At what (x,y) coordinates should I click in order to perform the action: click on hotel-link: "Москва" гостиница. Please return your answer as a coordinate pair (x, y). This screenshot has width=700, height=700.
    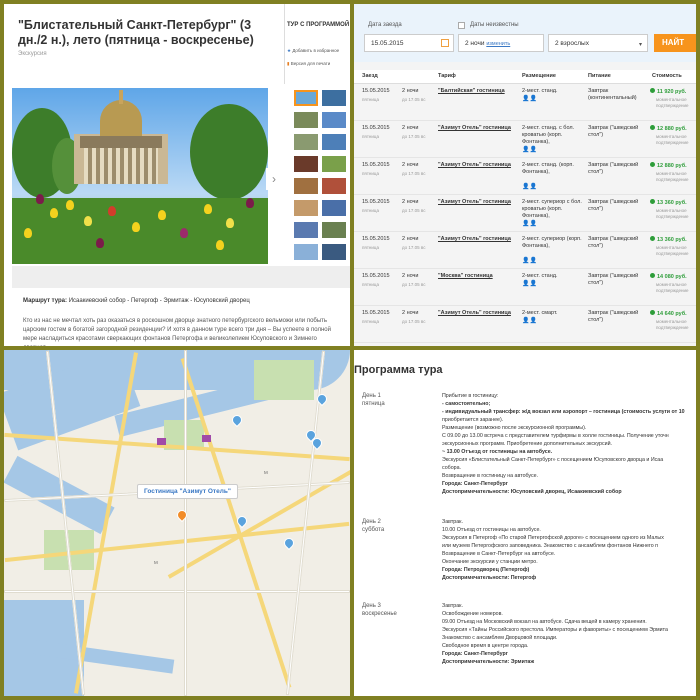
    Looking at the image, I should click on (476, 276).